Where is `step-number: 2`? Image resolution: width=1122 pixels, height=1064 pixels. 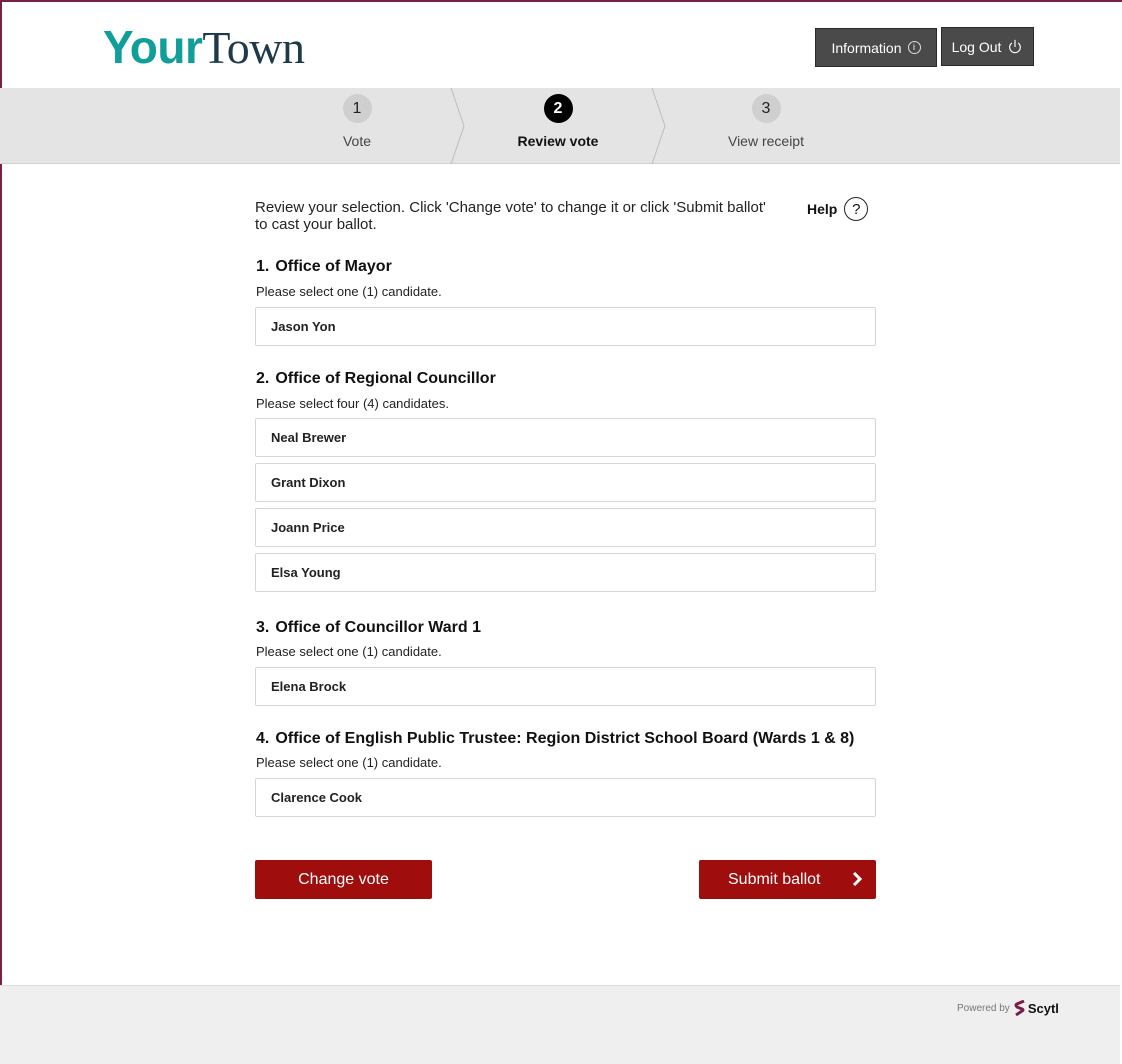
step-number: 2 is located at coordinates (558, 108).